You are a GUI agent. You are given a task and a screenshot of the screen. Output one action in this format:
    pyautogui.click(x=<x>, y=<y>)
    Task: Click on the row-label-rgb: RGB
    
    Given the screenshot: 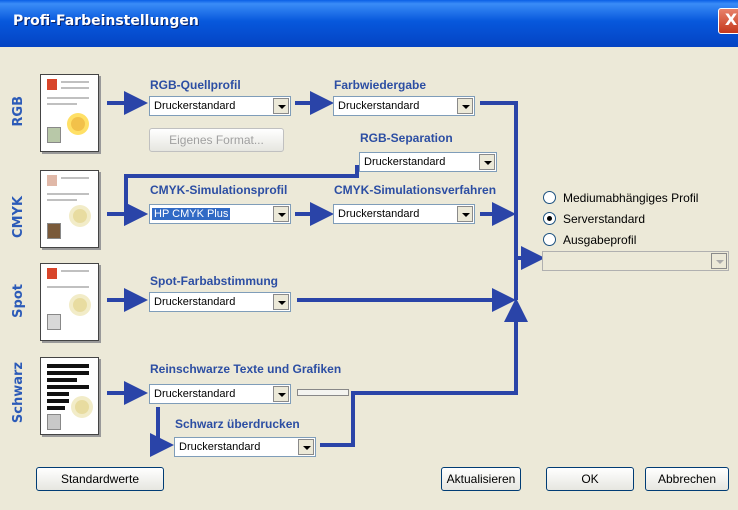 What is the action you would take?
    pyautogui.click(x=18, y=111)
    